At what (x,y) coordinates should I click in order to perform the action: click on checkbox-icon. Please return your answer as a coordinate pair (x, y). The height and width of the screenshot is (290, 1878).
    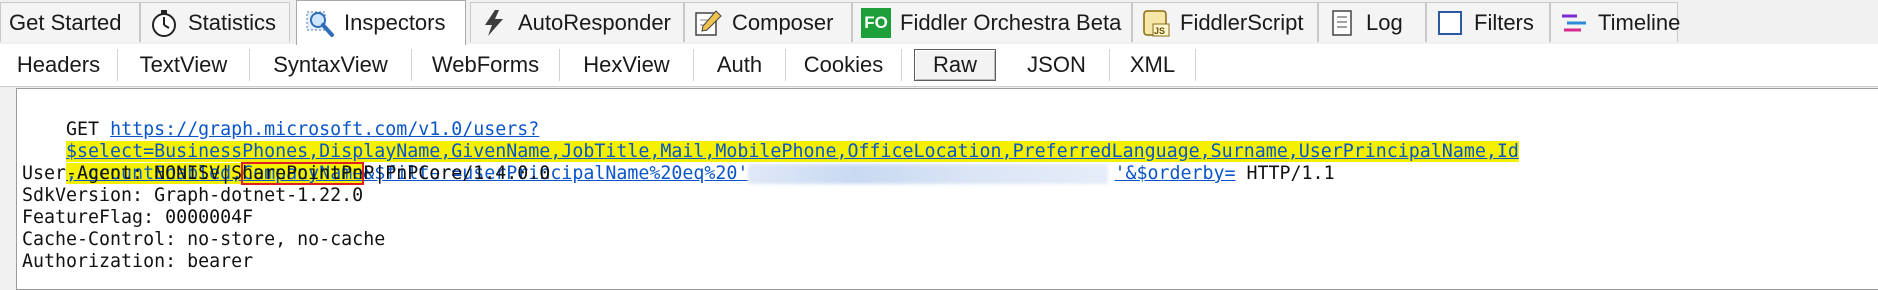
    Looking at the image, I should click on (1450, 23).